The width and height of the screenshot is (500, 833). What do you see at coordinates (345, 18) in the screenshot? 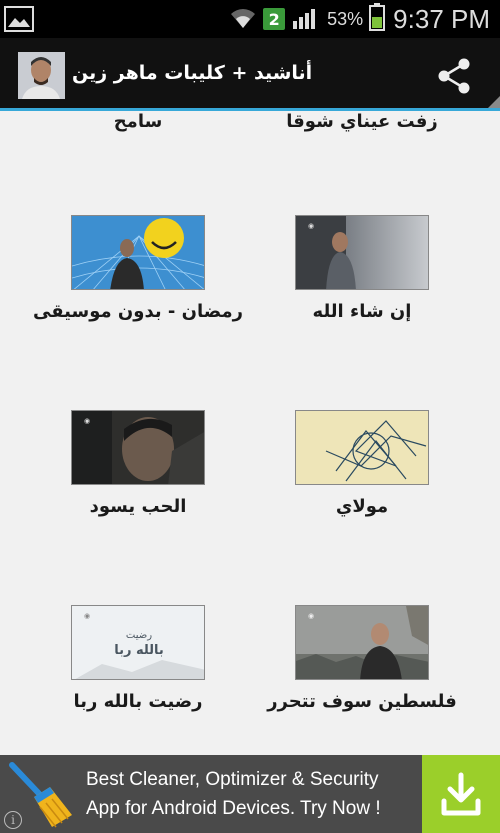
I see `battery-percent: 53%` at bounding box center [345, 18].